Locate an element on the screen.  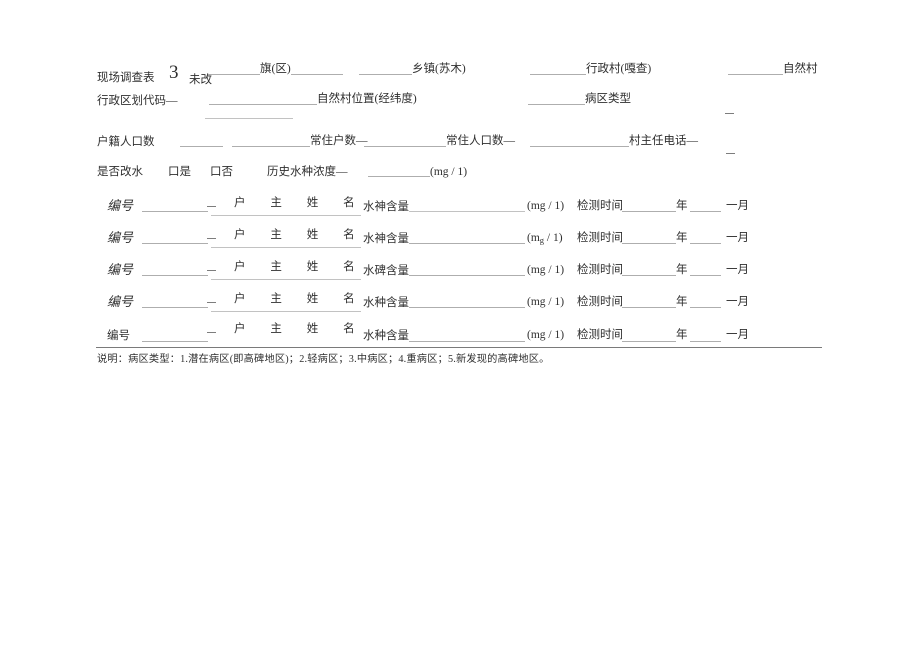
content-label: 水碑含量 is located at coordinates (386, 271).